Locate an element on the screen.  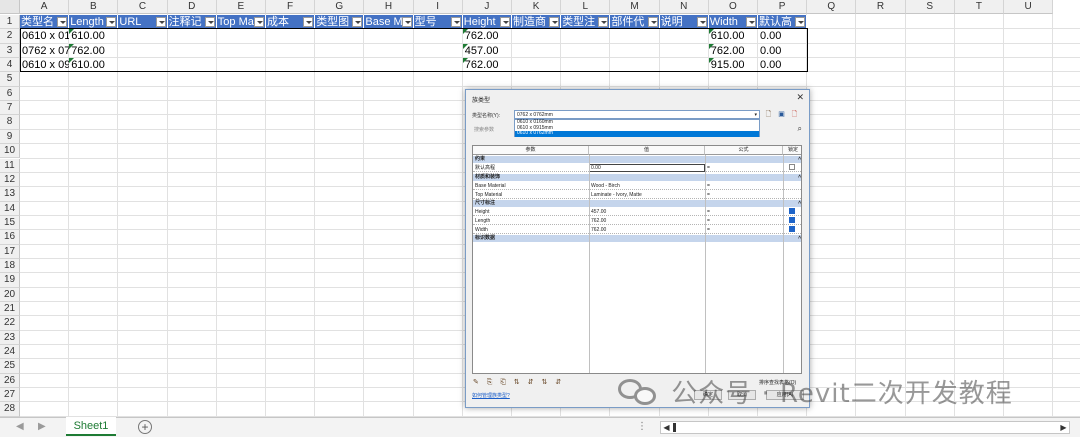
type-name-select: 0762 x 0762mm ▾ is located at coordinates (637, 114).